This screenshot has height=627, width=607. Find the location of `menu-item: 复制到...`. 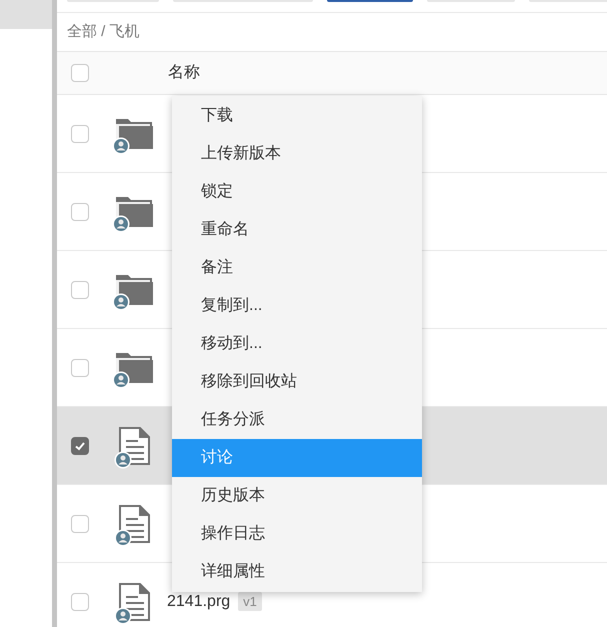

menu-item: 复制到... is located at coordinates (297, 306).